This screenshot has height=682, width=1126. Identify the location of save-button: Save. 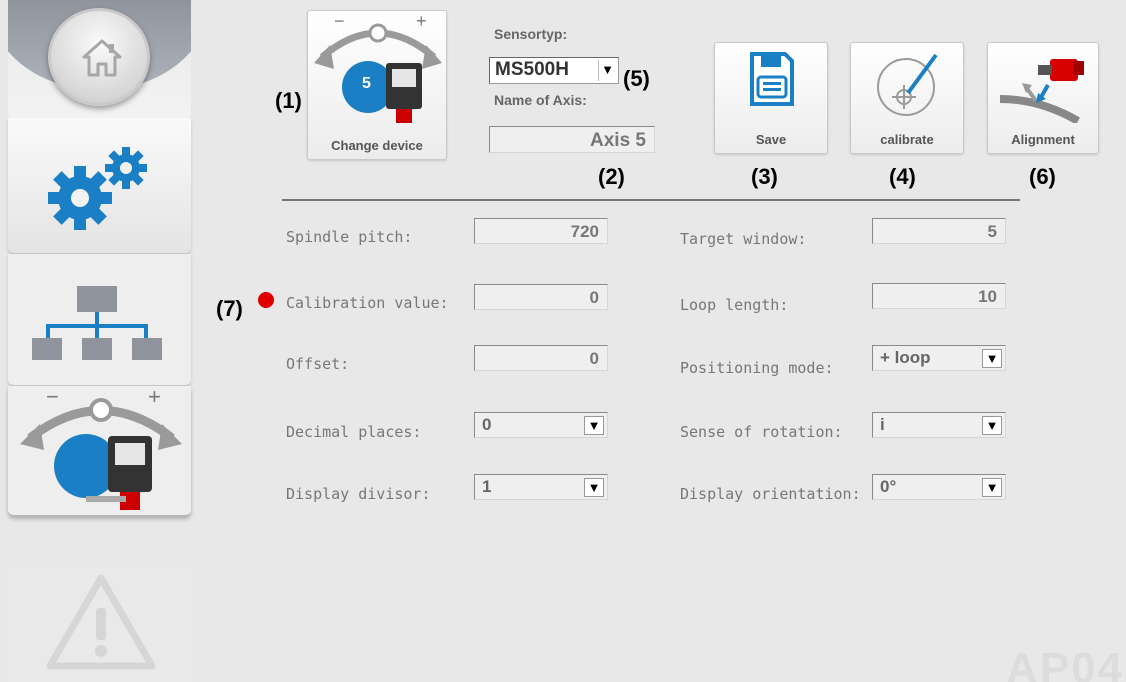
(771, 98).